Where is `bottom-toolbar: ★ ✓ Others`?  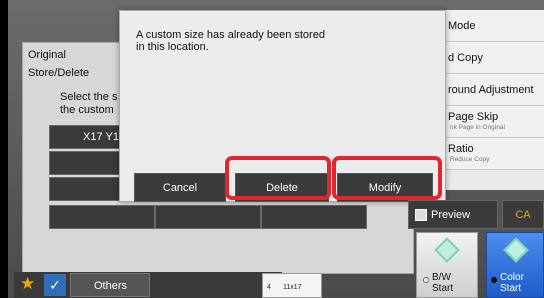 bottom-toolbar: ★ ✓ Others is located at coordinates (148, 285).